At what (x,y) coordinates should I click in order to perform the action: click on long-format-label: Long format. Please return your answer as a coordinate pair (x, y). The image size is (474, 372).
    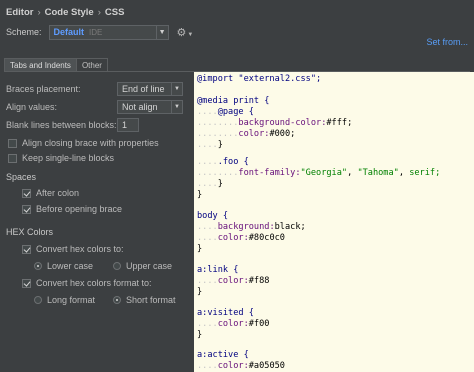
    Looking at the image, I should click on (71, 300).